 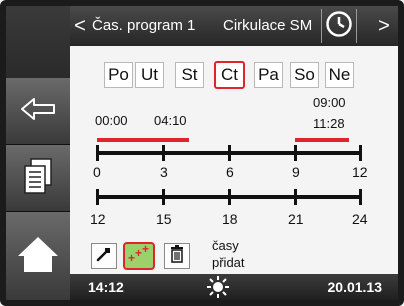 I want to click on documents-icon, so click(x=38, y=178).